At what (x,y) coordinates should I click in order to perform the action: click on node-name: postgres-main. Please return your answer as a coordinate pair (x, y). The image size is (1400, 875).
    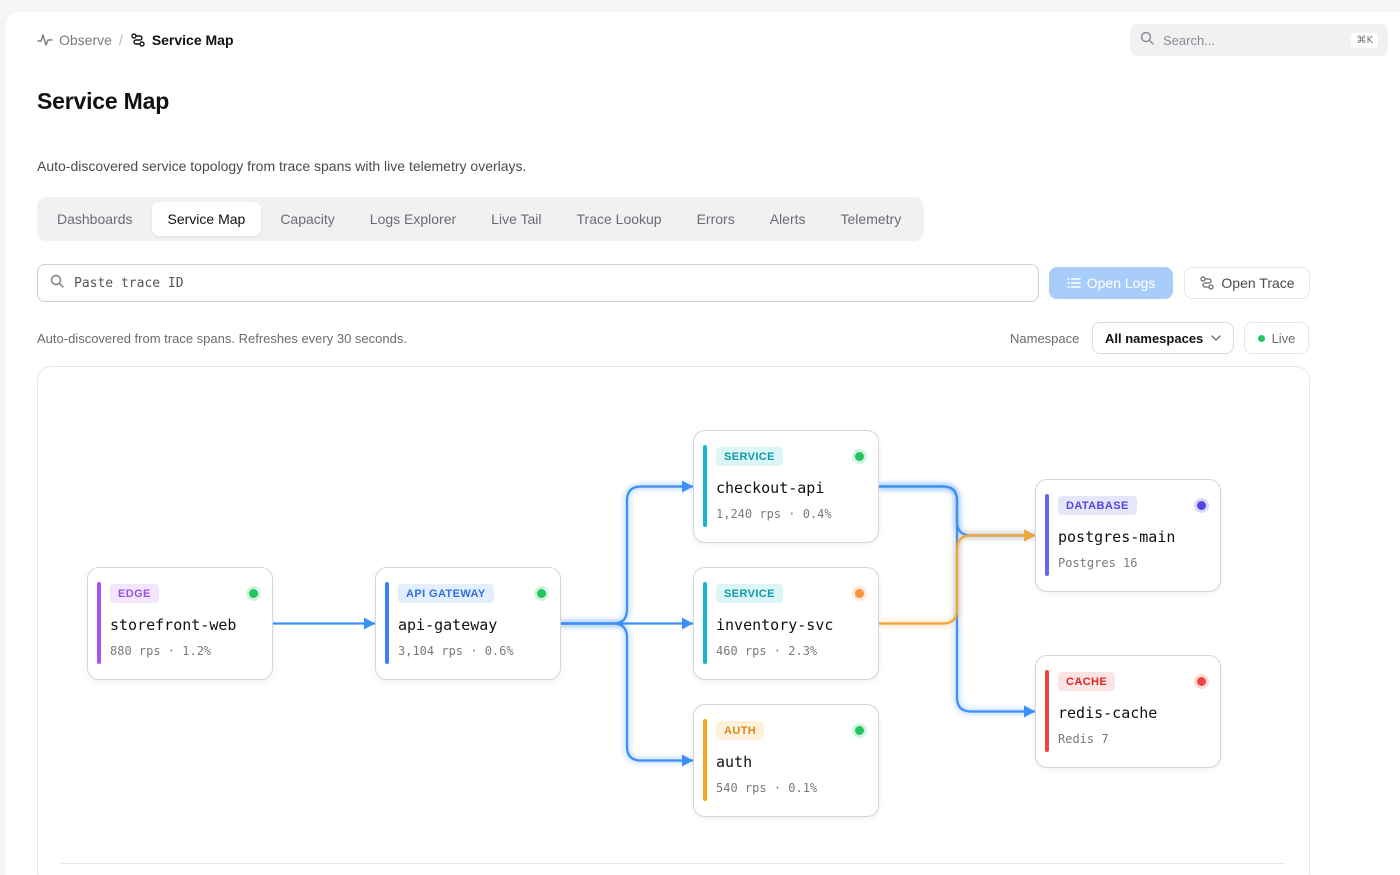
    Looking at the image, I should click on (1117, 537).